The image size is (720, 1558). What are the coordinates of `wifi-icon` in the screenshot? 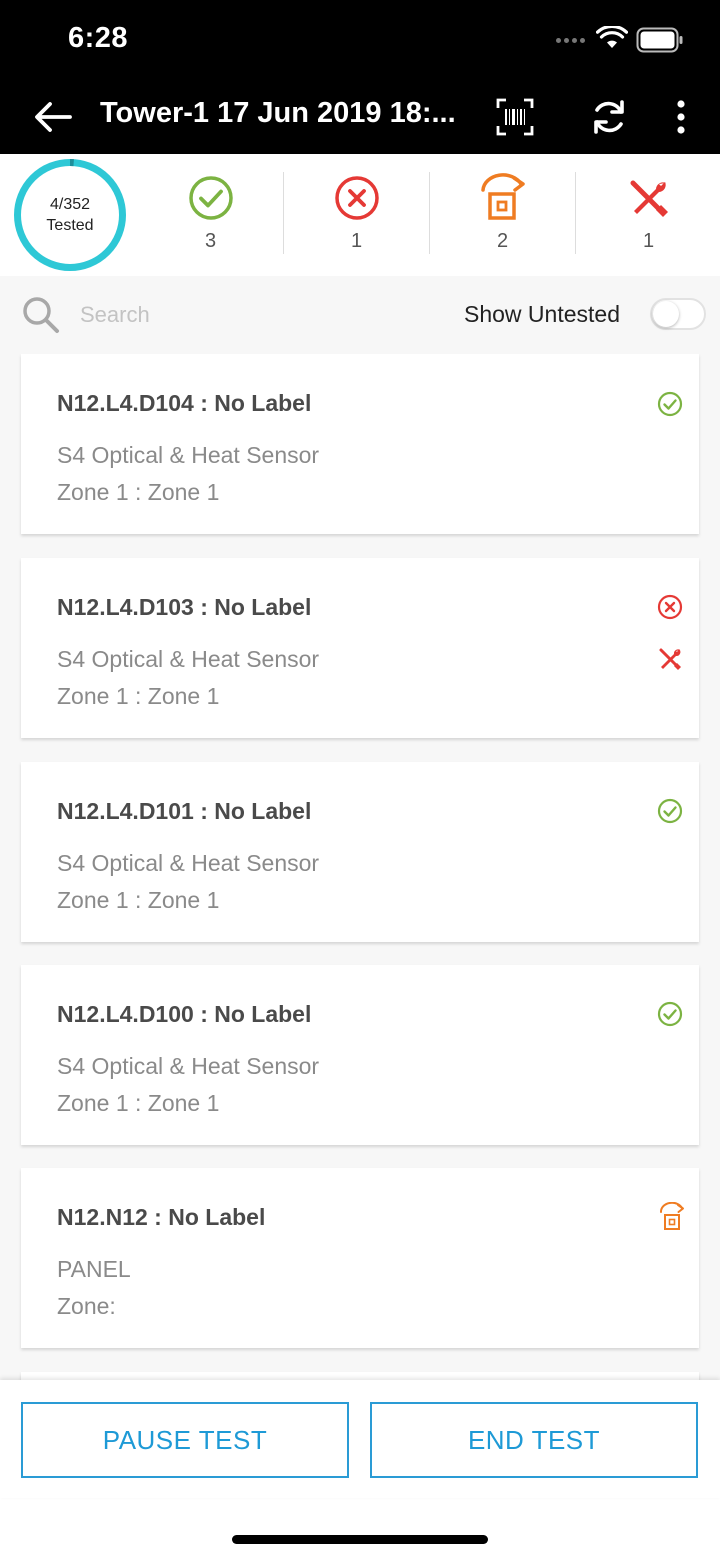 It's located at (612, 37).